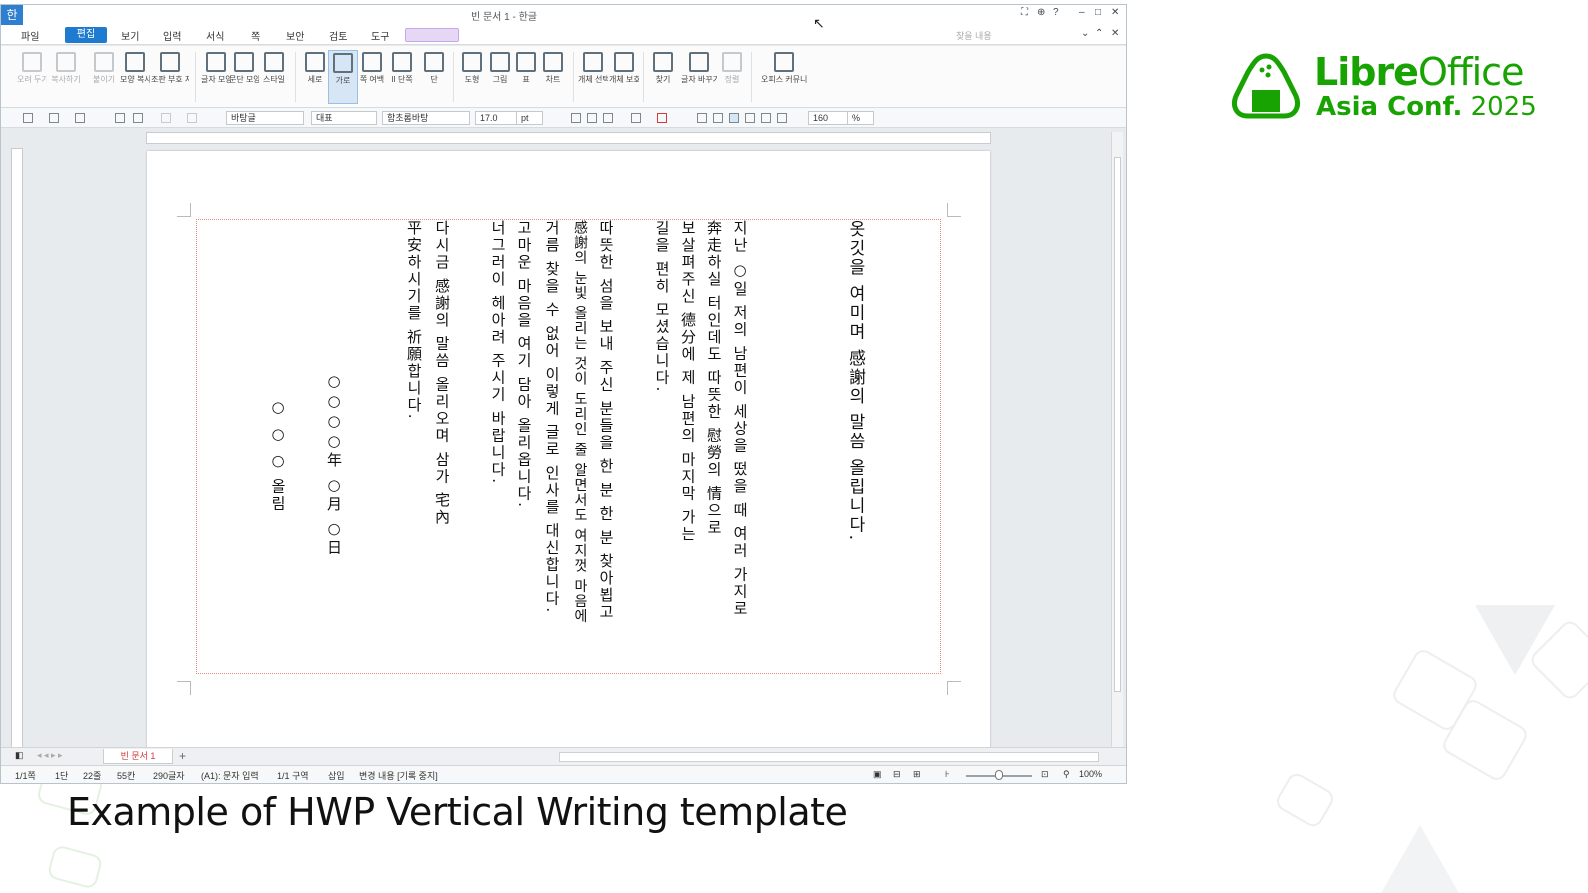 The height and width of the screenshot is (893, 1588). I want to click on font-color-icon, so click(662, 118).